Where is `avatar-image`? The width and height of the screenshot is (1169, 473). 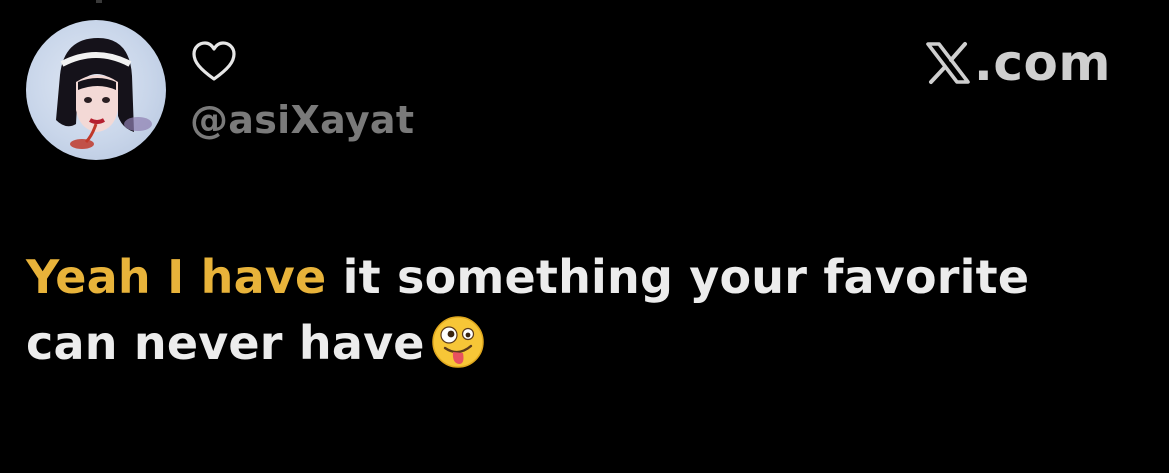 avatar-image is located at coordinates (104, 93).